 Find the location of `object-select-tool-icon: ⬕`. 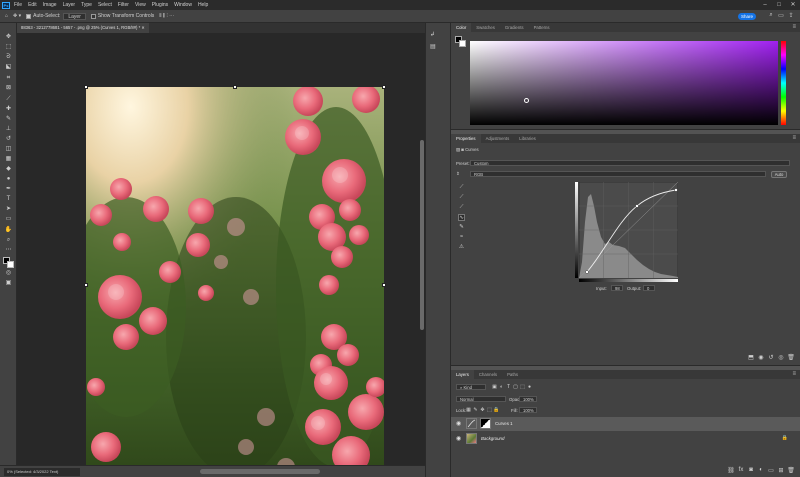

object-select-tool-icon: ⬕ is located at coordinates (8, 67).